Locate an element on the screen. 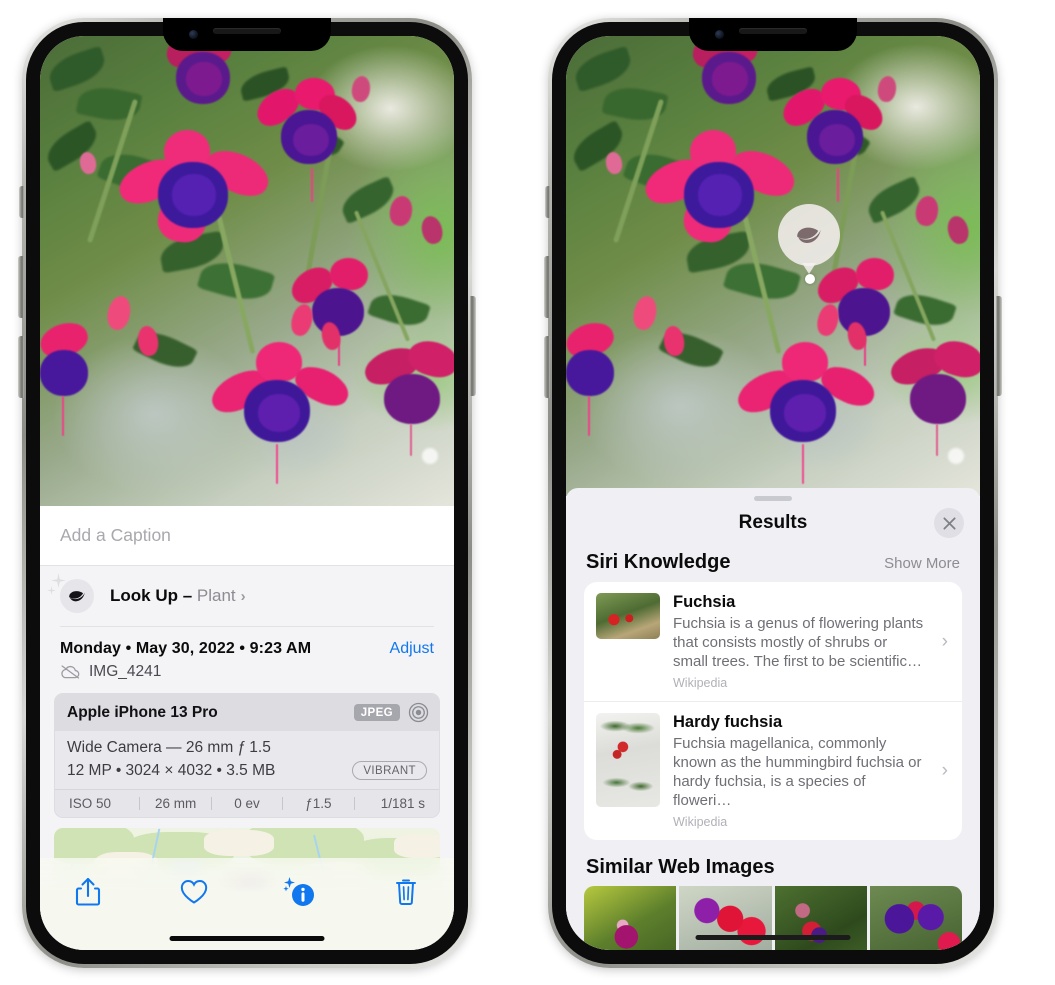 Image resolution: width=1055 pixels, height=985 pixels. mute-switch-left is located at coordinates (21, 202).